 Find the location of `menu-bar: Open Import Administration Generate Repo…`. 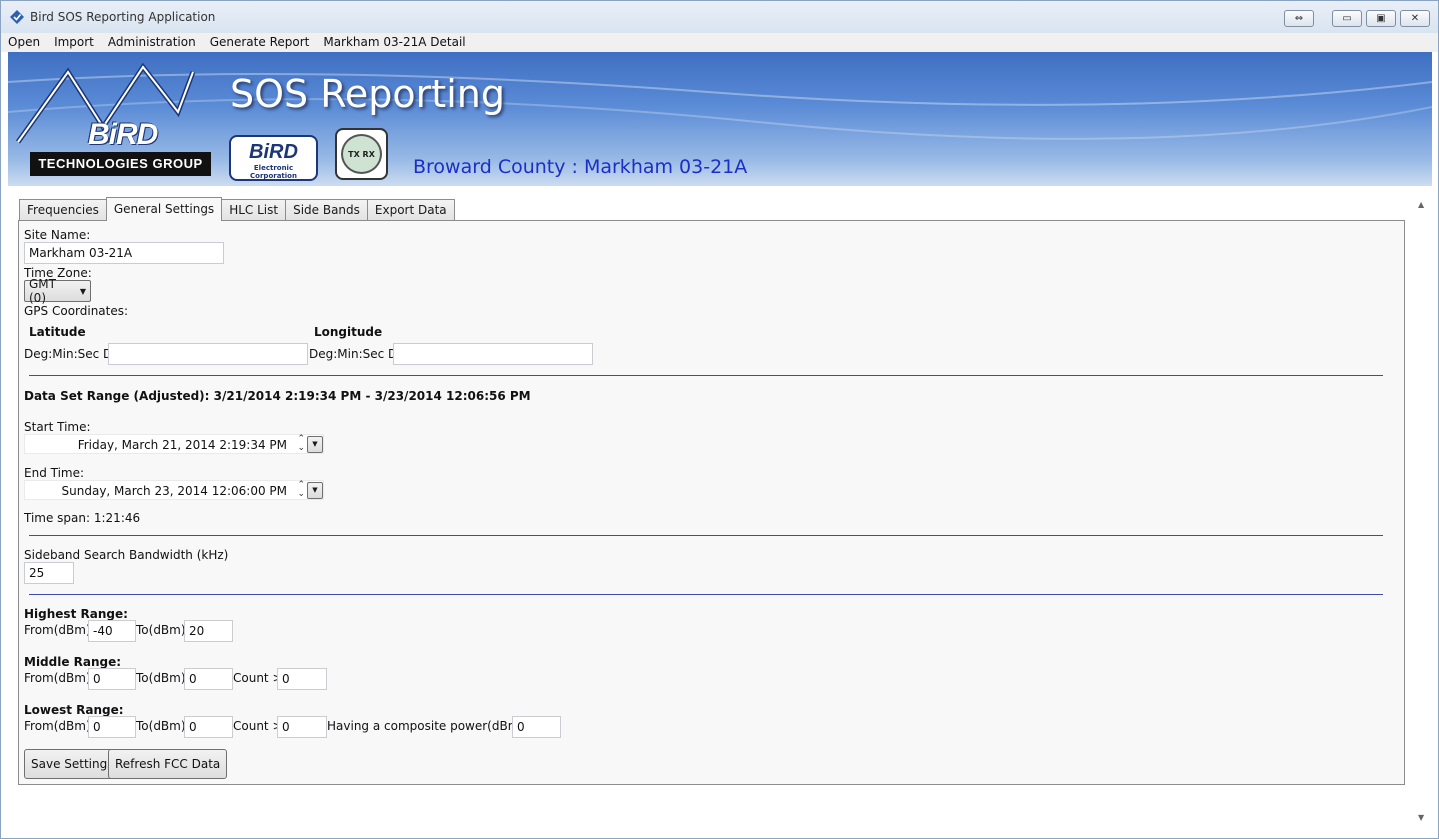

menu-bar: Open Import Administration Generate Repo… is located at coordinates (719, 42).